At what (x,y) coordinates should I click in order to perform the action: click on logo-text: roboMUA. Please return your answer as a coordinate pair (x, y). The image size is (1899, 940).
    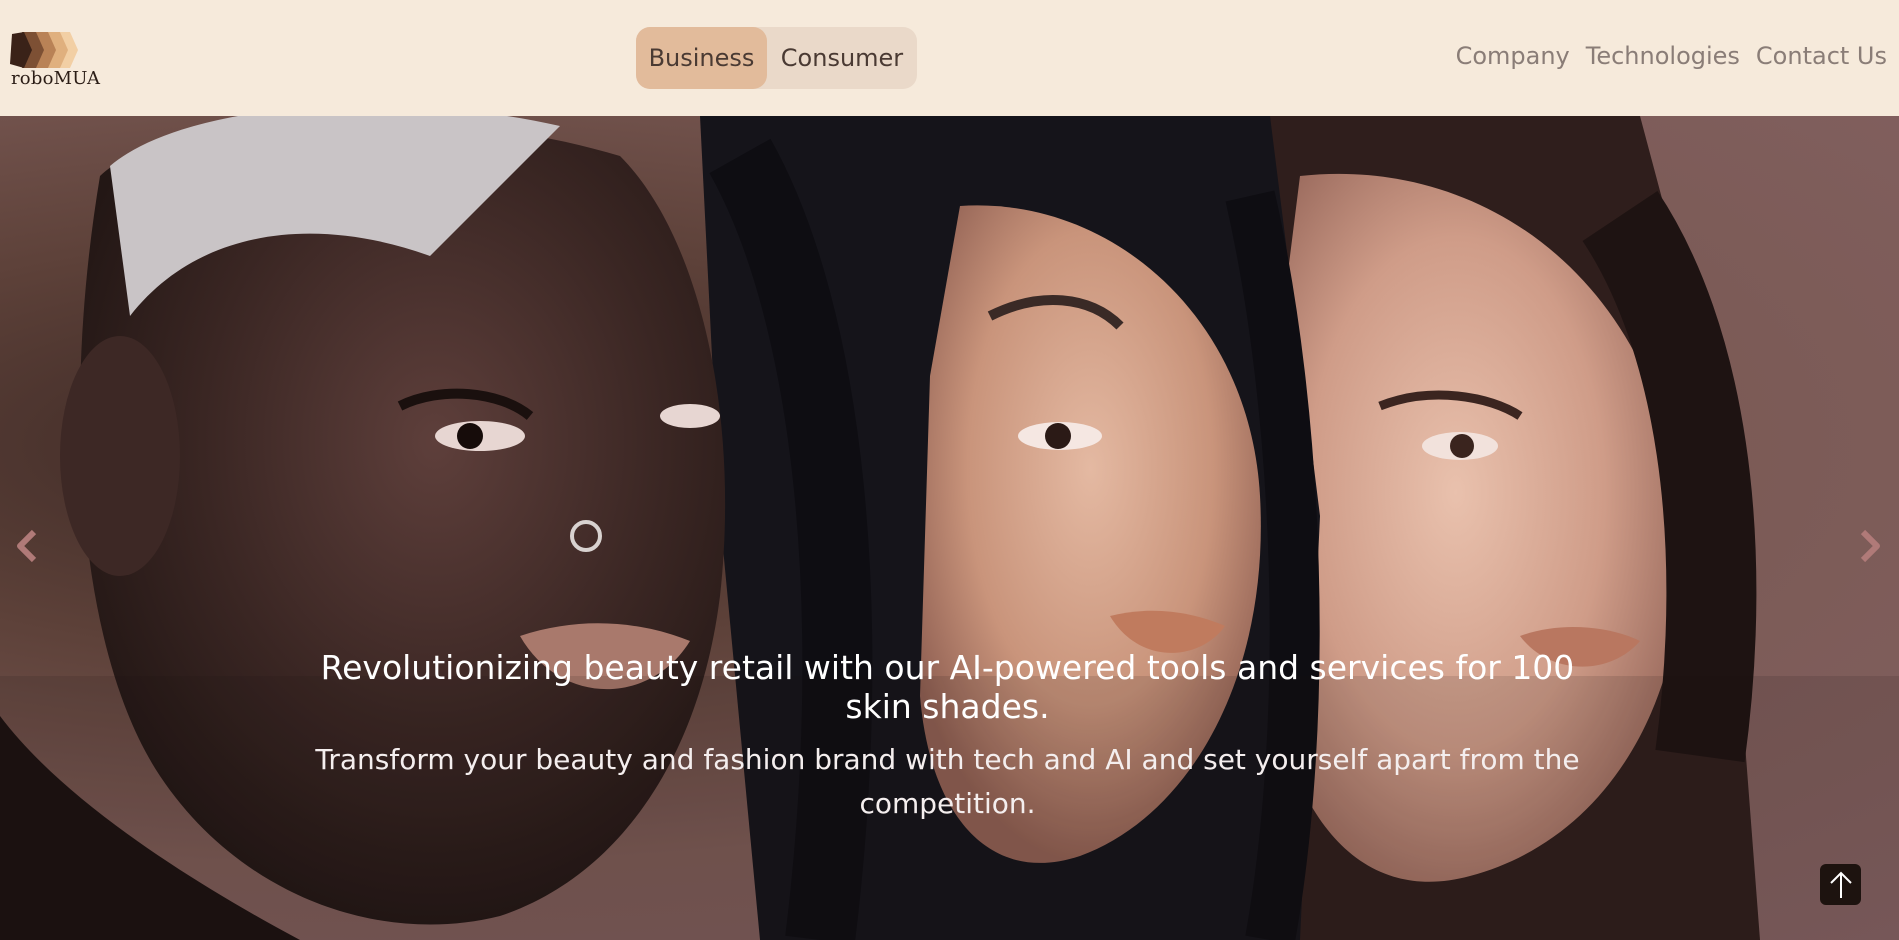
    Looking at the image, I should click on (56, 78).